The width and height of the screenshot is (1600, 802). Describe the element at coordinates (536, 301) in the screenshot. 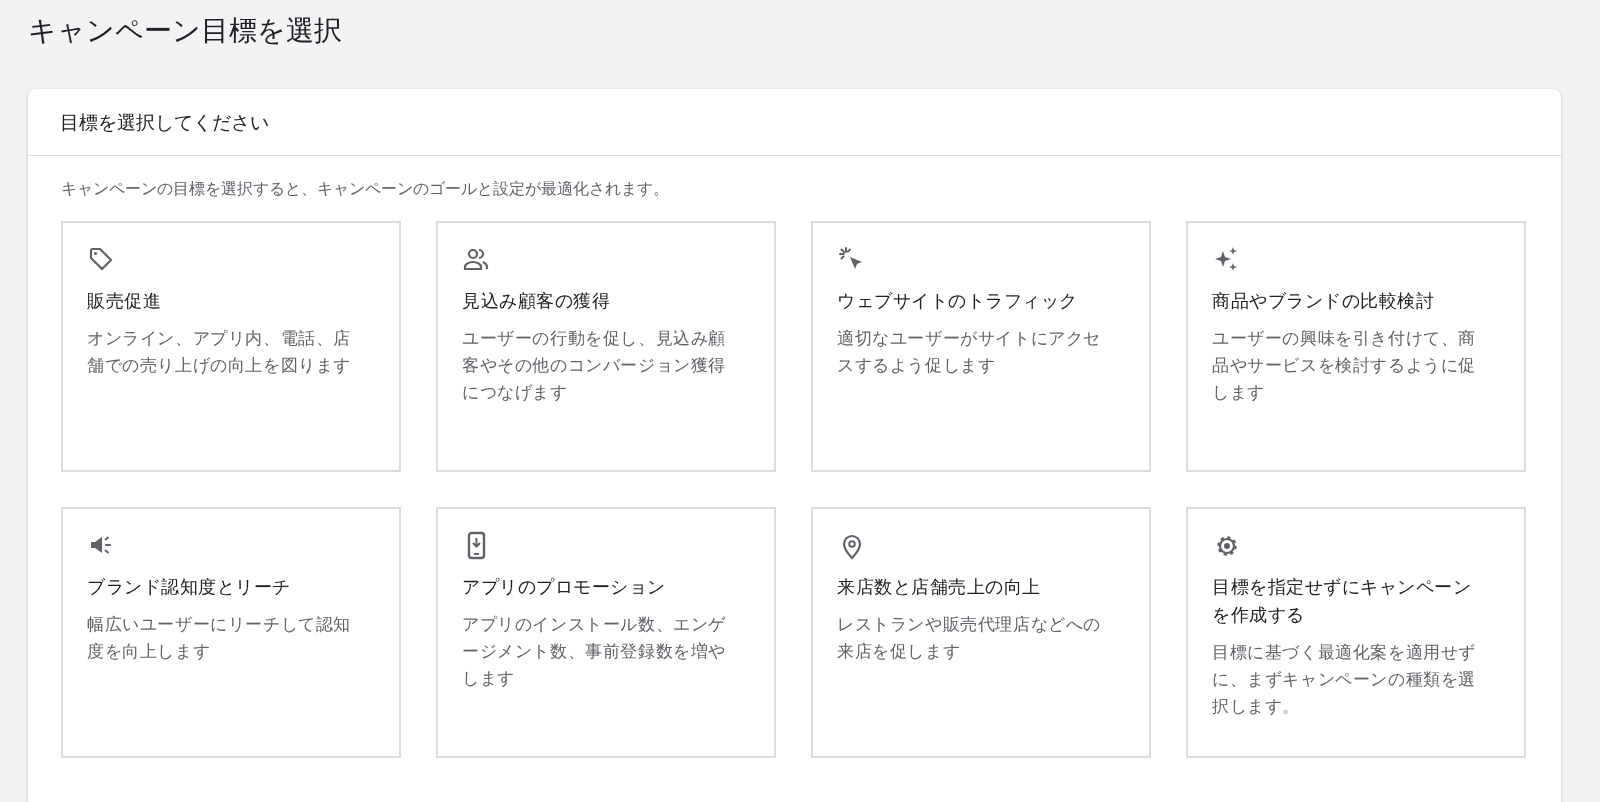

I see `goal-title: 見込み顧客の獲得` at that location.